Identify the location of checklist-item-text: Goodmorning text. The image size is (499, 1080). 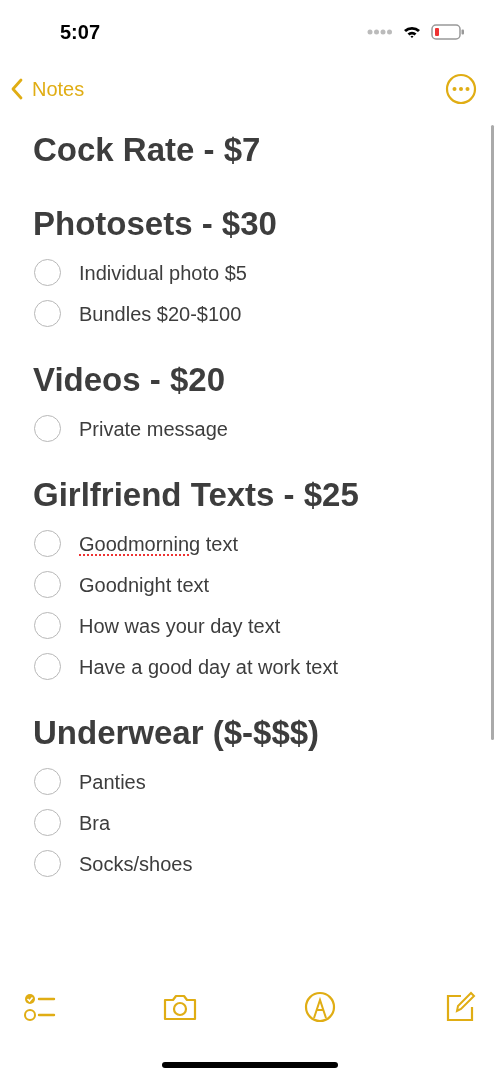
(158, 544).